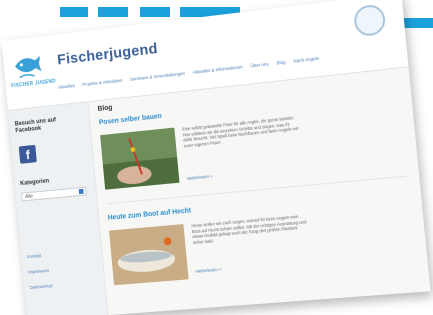 The width and height of the screenshot is (433, 315). I want to click on sidebar-link-impressum: Impressum, so click(38, 271).